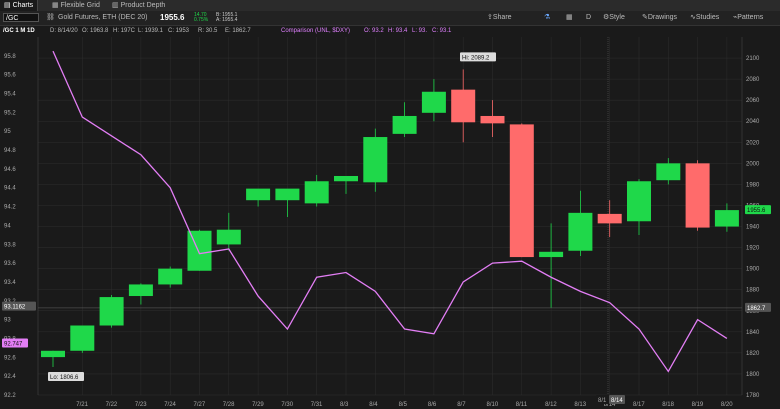 The image size is (780, 409). I want to click on x-axis-tick: 8/3, so click(344, 405).